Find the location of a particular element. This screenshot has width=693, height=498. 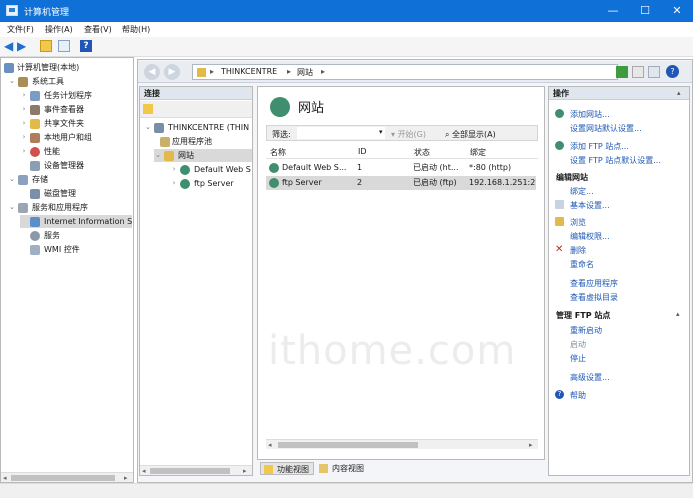

tab-features-view: 功能视图 is located at coordinates (287, 468).